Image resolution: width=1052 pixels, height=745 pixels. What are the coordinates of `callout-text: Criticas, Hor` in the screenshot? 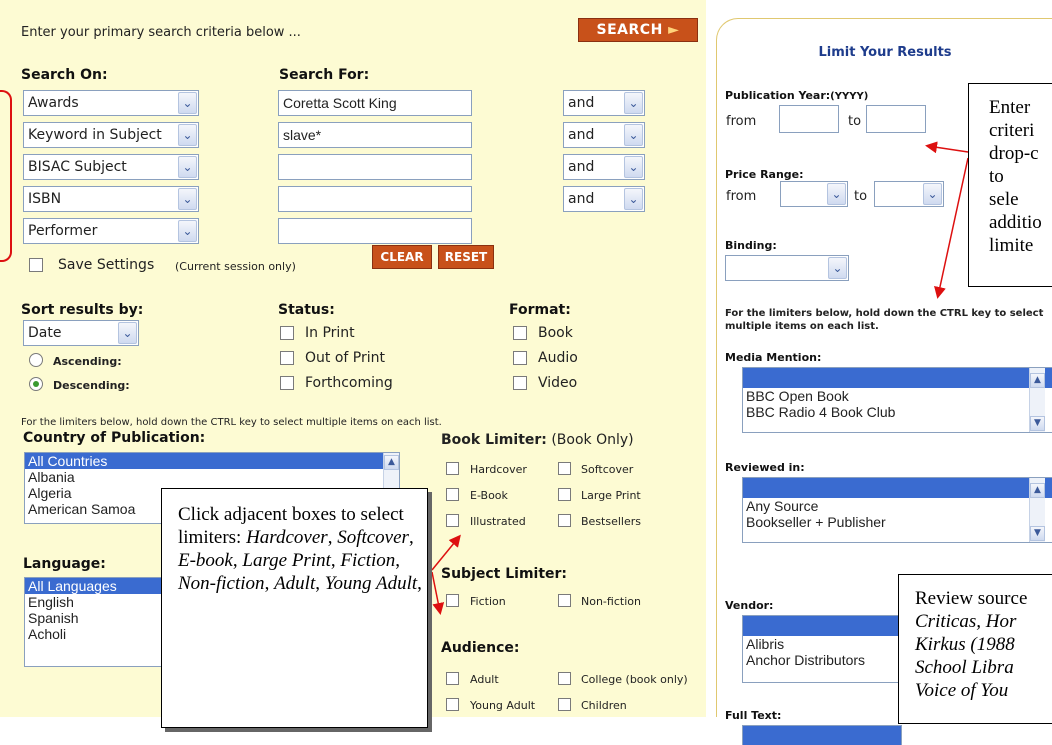 It's located at (966, 621).